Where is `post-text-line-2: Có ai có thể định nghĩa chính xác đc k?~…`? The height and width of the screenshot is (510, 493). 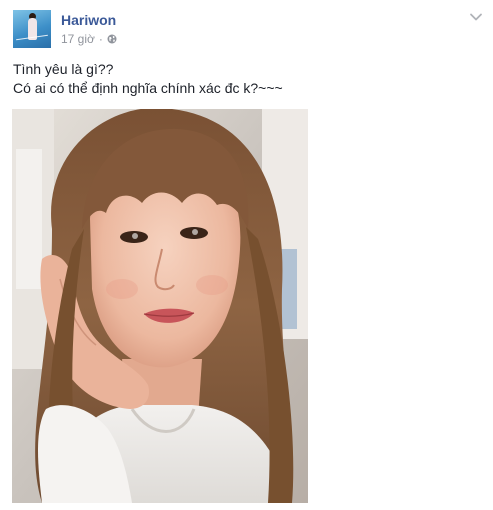 post-text-line-2: Có ai có thể định nghĩa chính xác đc k?~… is located at coordinates (148, 88).